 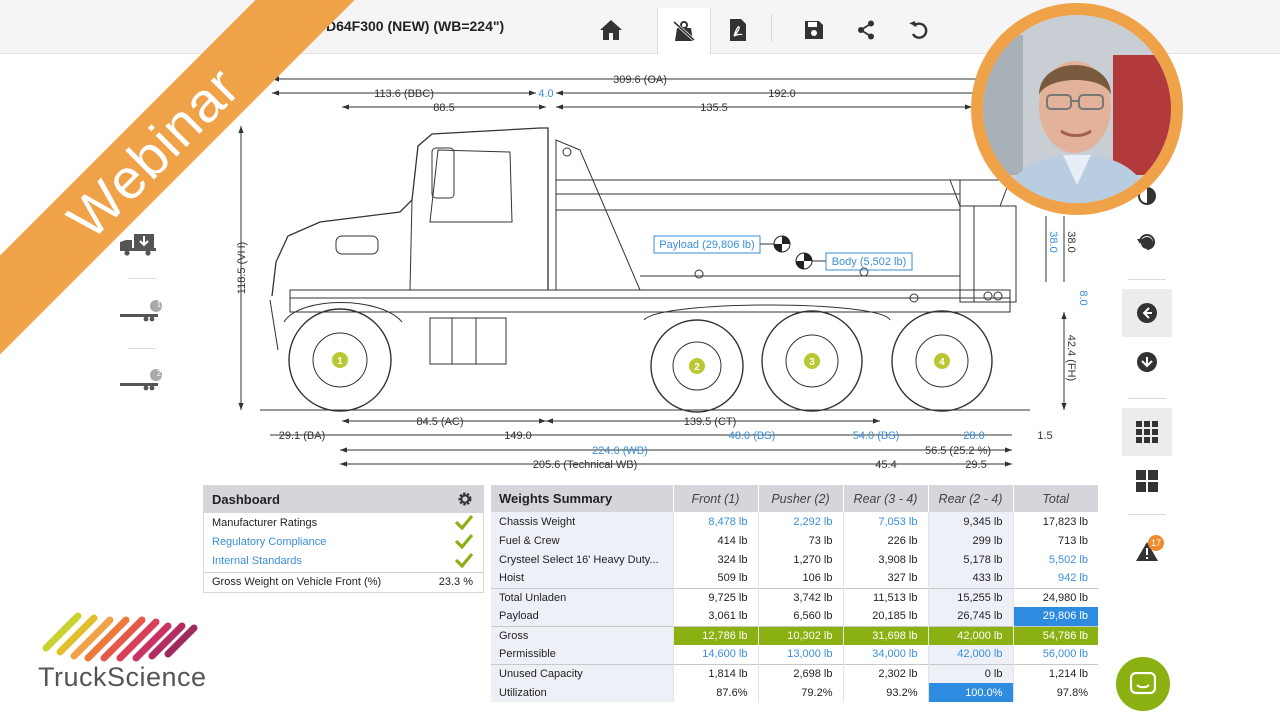 I want to click on dim-ac: 84.5 (AC), so click(x=439, y=422).